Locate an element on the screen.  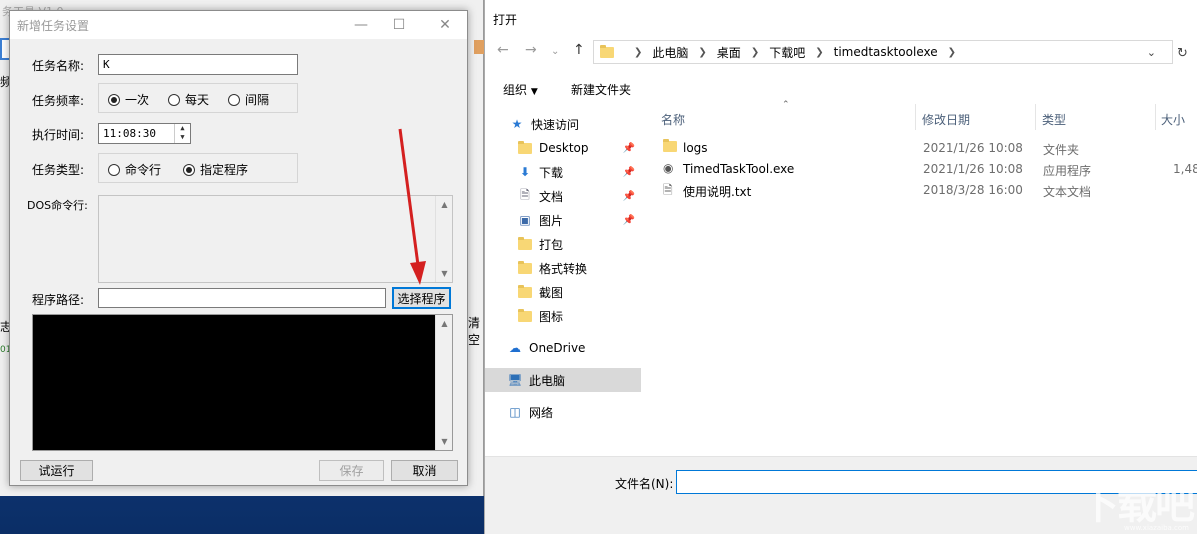
recent-dropdown-icon: ⌄ is located at coordinates (555, 51).